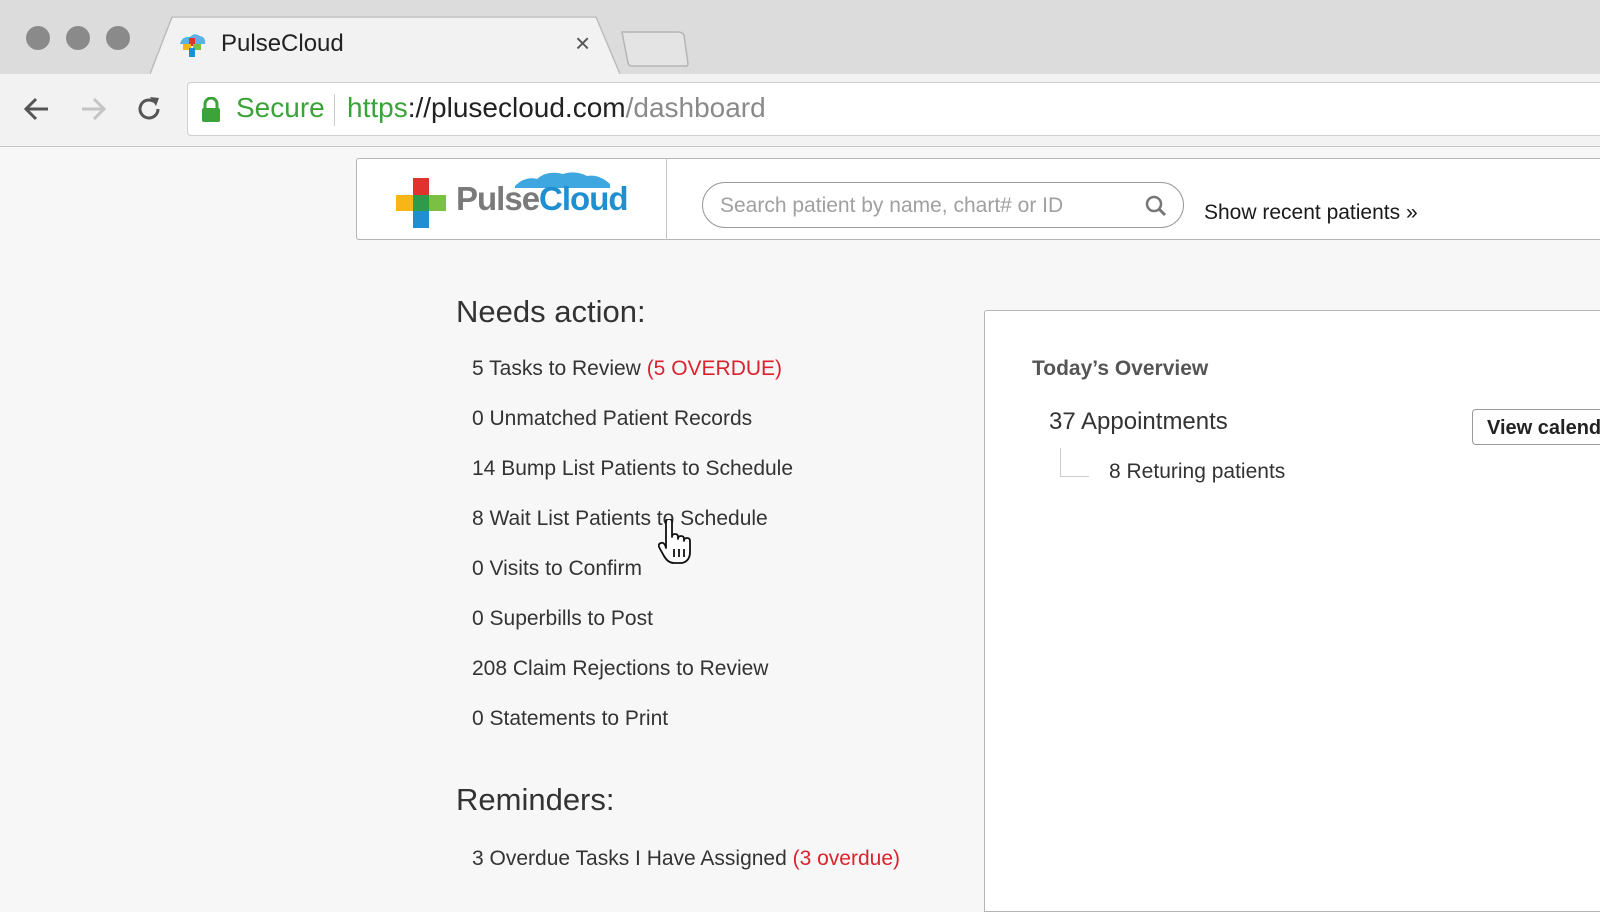 Image resolution: width=1600 pixels, height=912 pixels. Describe the element at coordinates (211, 109) in the screenshot. I see `lock-icon` at that location.